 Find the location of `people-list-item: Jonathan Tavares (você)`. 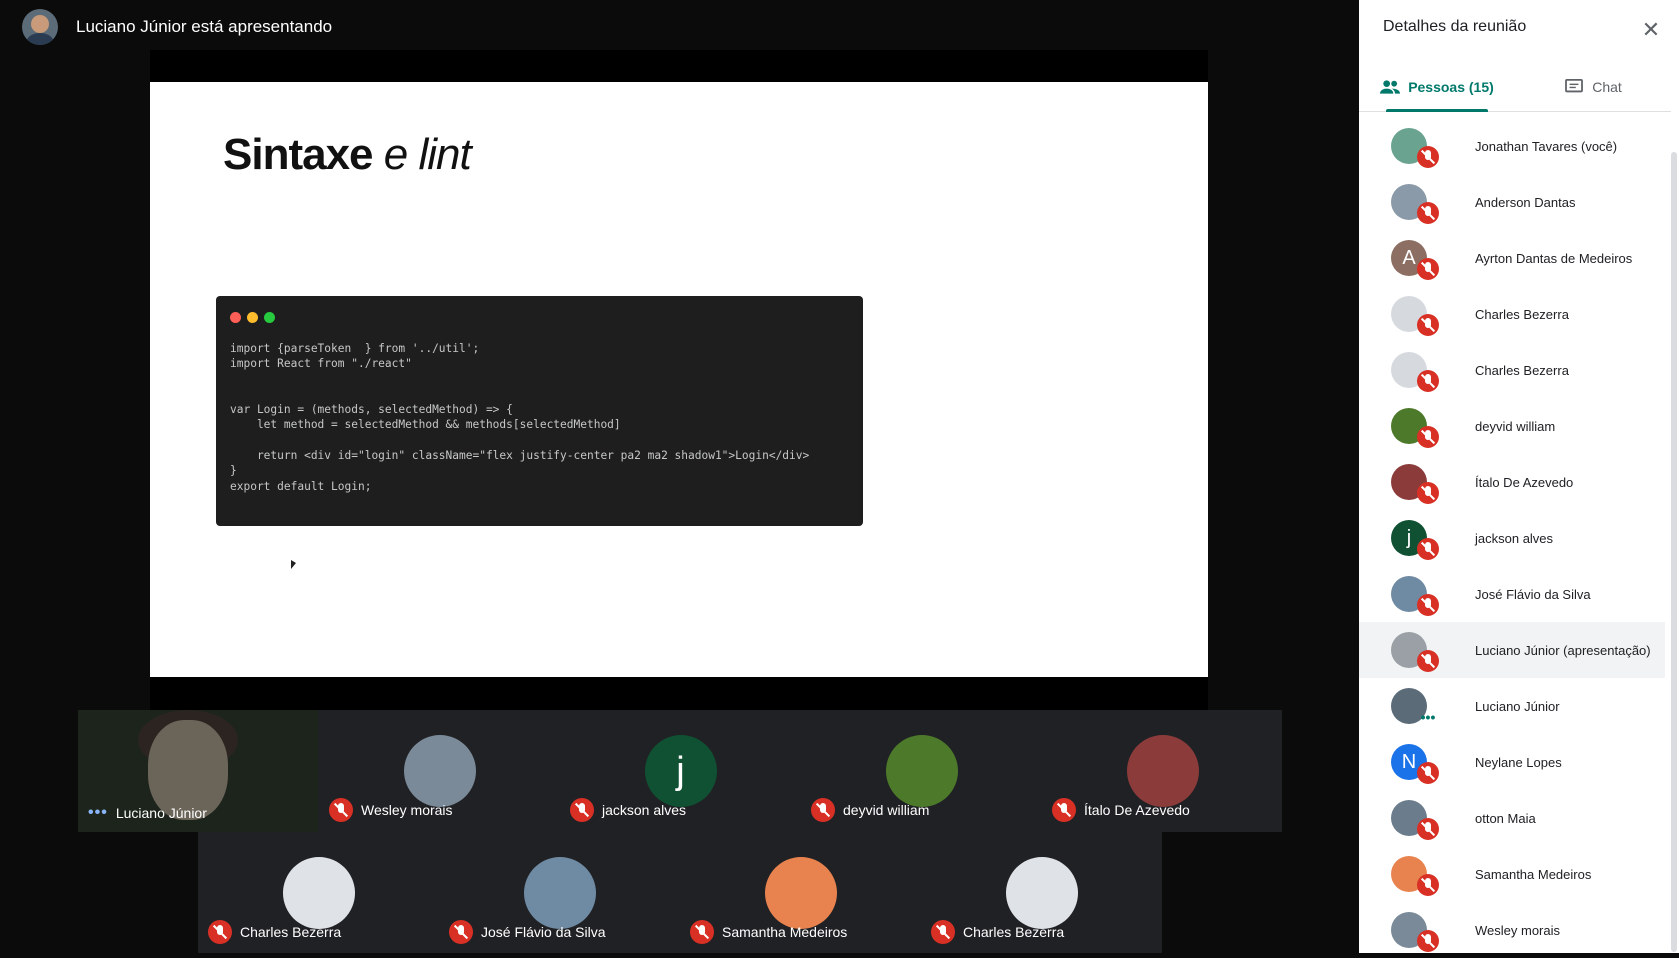

people-list-item: Jonathan Tavares (você) is located at coordinates (1512, 146).